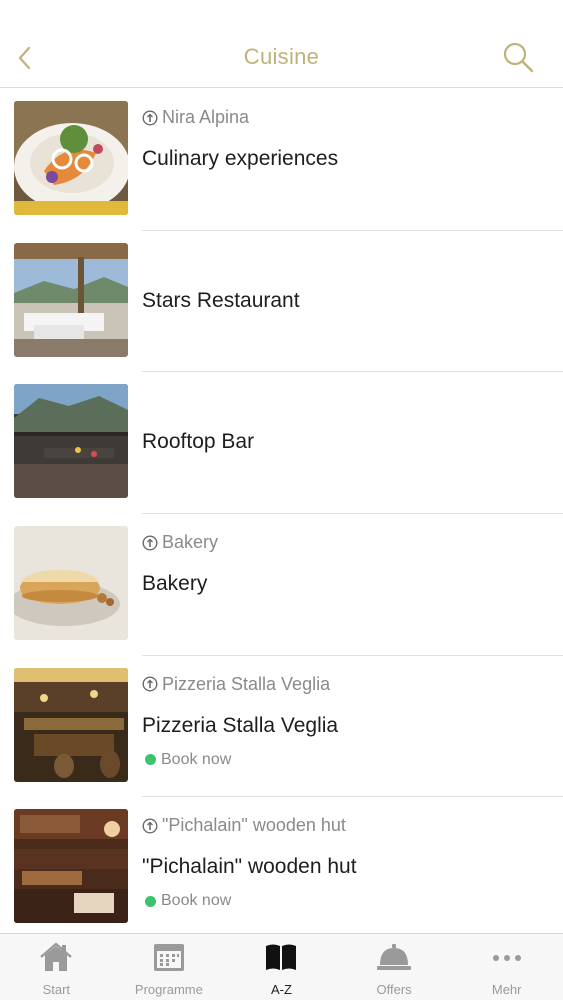  What do you see at coordinates (281, 56) in the screenshot?
I see `page-title: Cuisine` at bounding box center [281, 56].